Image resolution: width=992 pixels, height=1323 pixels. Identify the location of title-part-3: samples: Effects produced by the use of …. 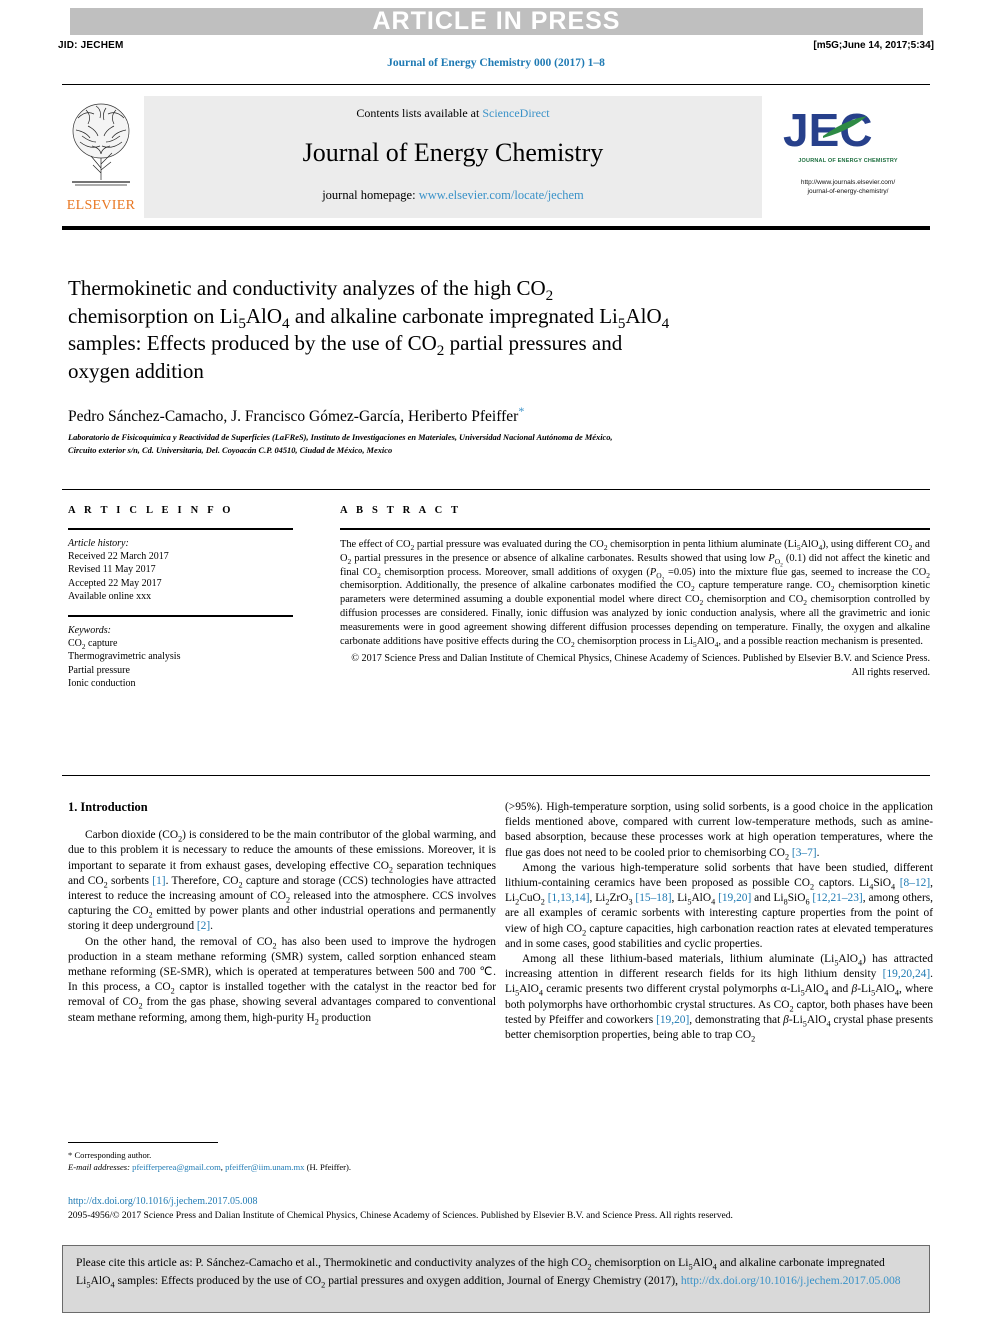
(252, 343).